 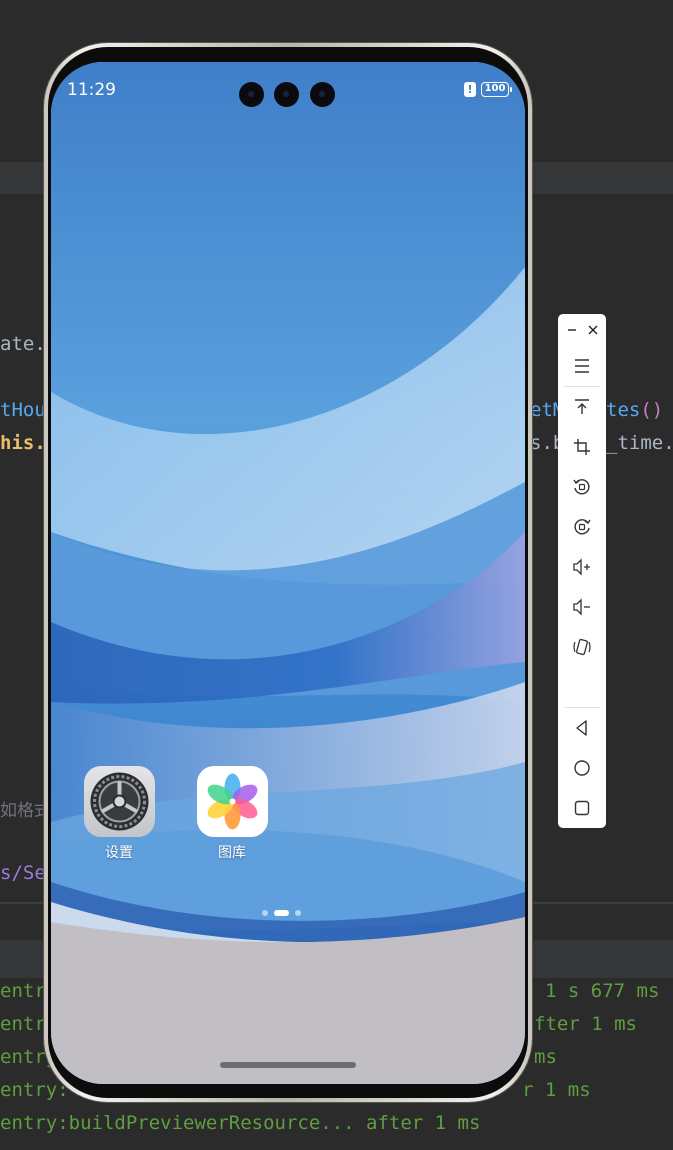 I want to click on code-path: s/Se, so click(x=23, y=873).